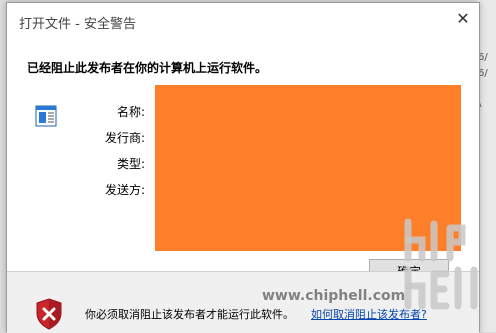 This screenshot has height=333, width=496. I want to click on name-label: 名称:, so click(130, 112).